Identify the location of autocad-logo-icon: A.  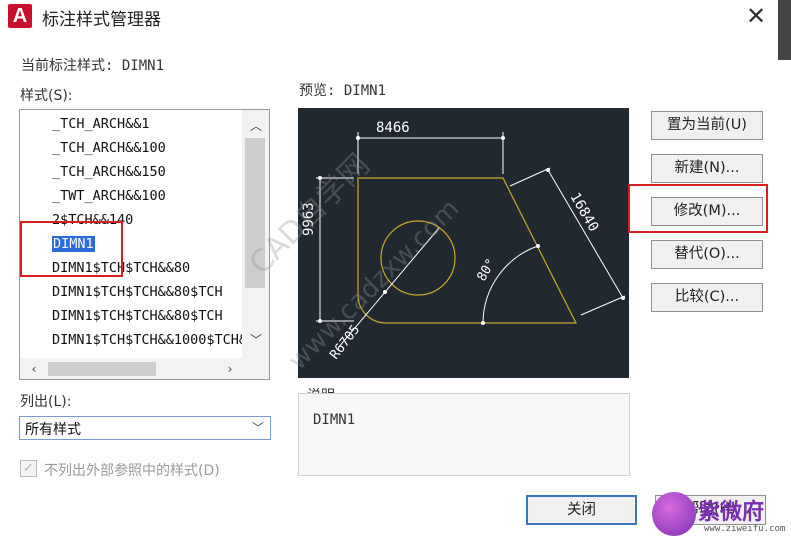
(20, 16).